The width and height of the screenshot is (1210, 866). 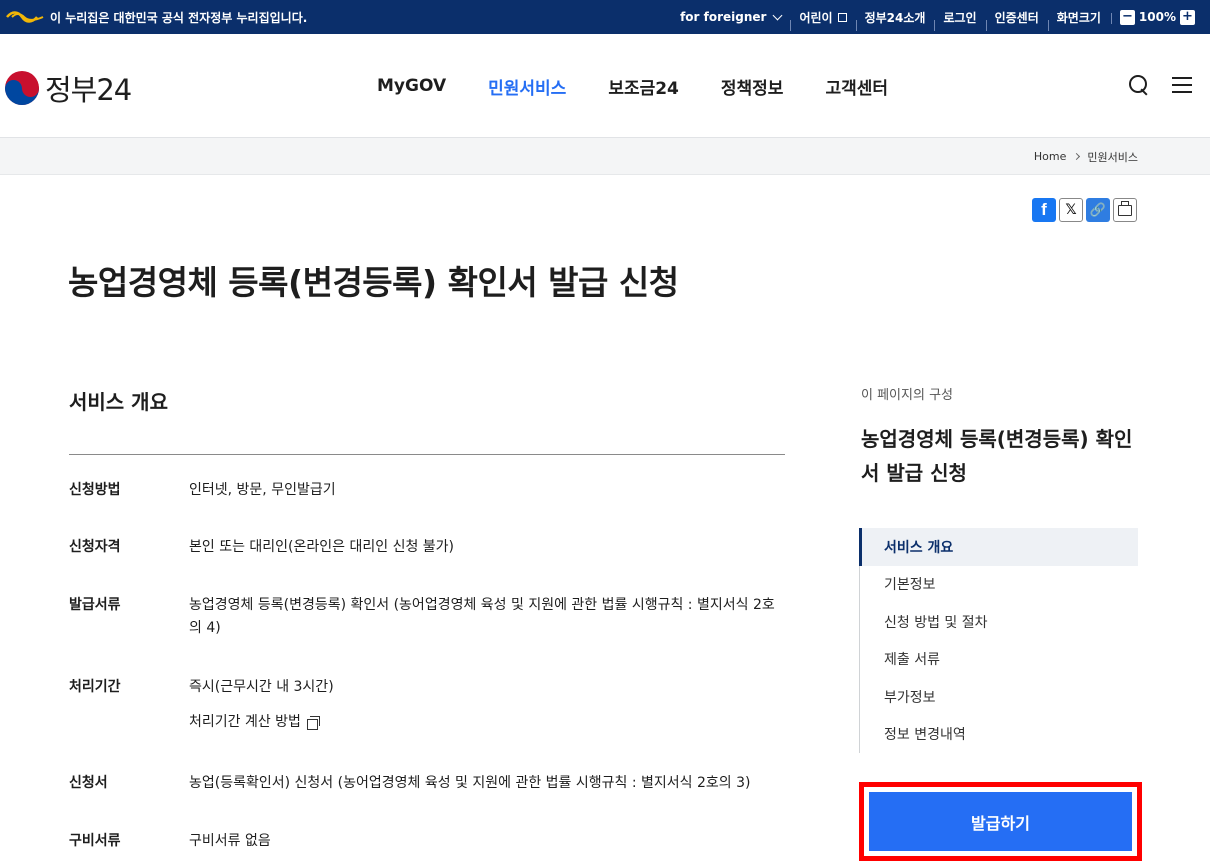 I want to click on foreigner-link: for foreigner, so click(x=730, y=17).